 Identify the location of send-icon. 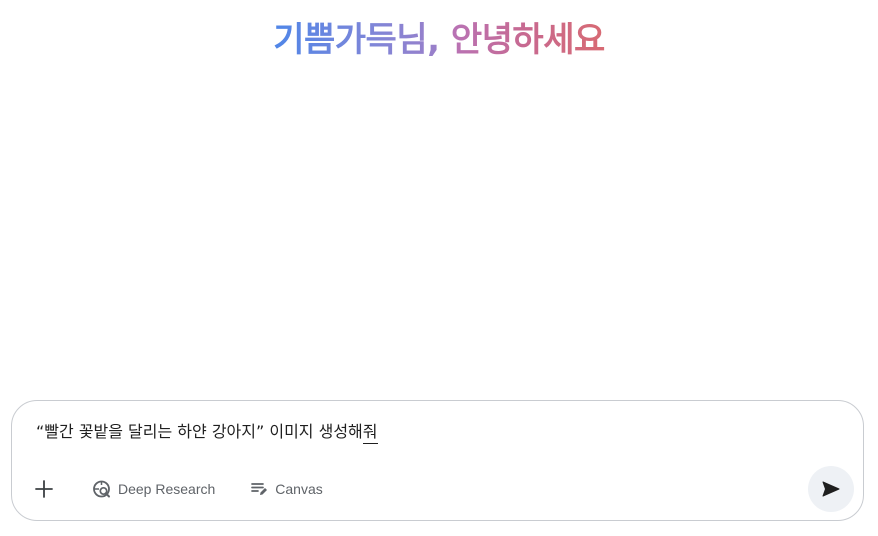
(831, 489).